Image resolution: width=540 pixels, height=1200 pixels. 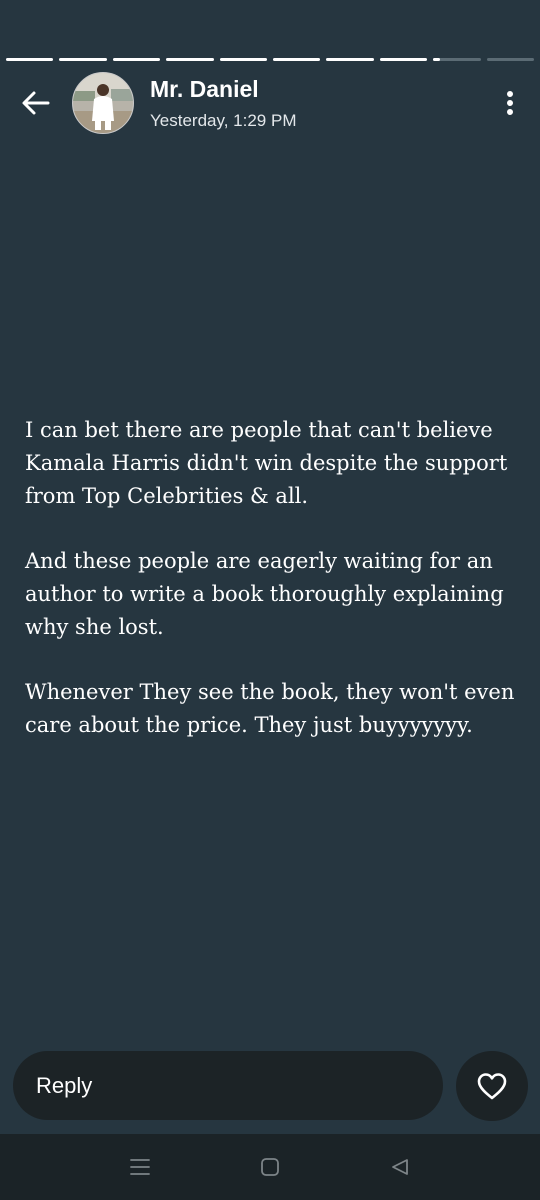 I want to click on heart-icon, so click(x=492, y=1086).